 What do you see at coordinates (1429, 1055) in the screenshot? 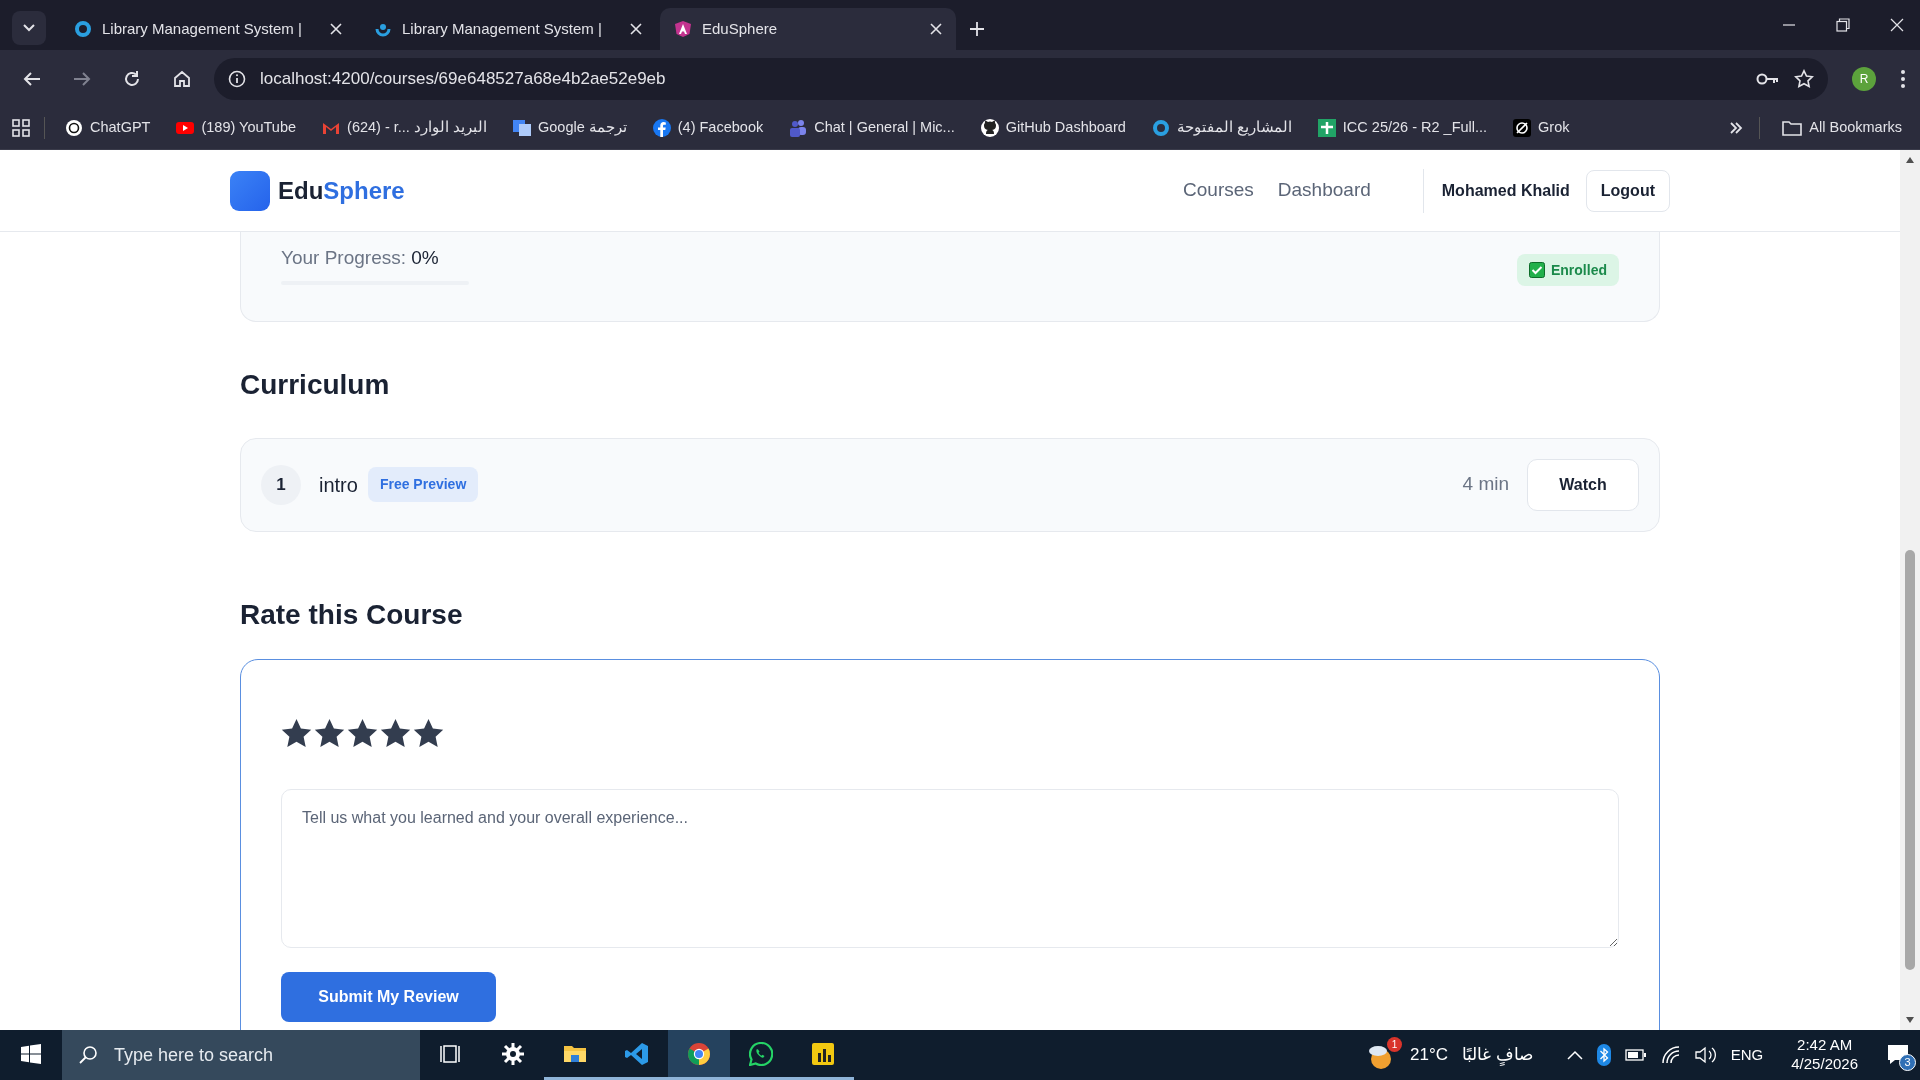
I see `temperature: 21°C` at bounding box center [1429, 1055].